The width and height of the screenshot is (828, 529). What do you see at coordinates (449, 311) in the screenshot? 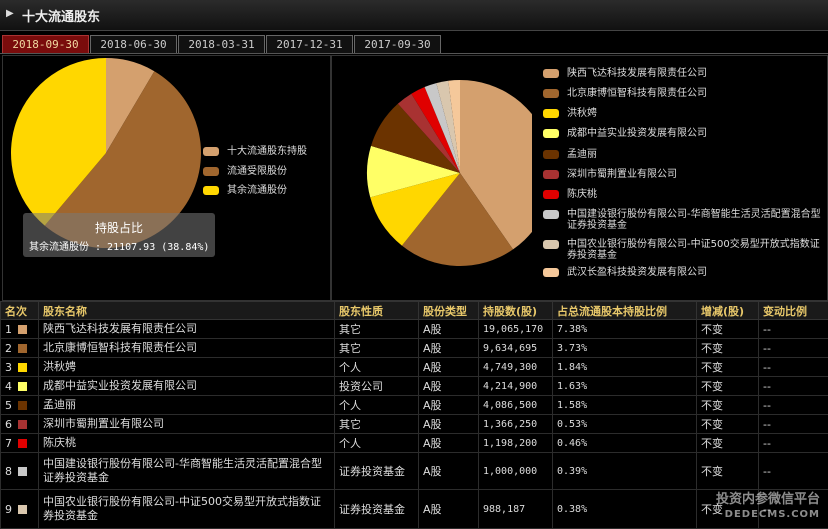
I see `col-type: 股份类型` at bounding box center [449, 311].